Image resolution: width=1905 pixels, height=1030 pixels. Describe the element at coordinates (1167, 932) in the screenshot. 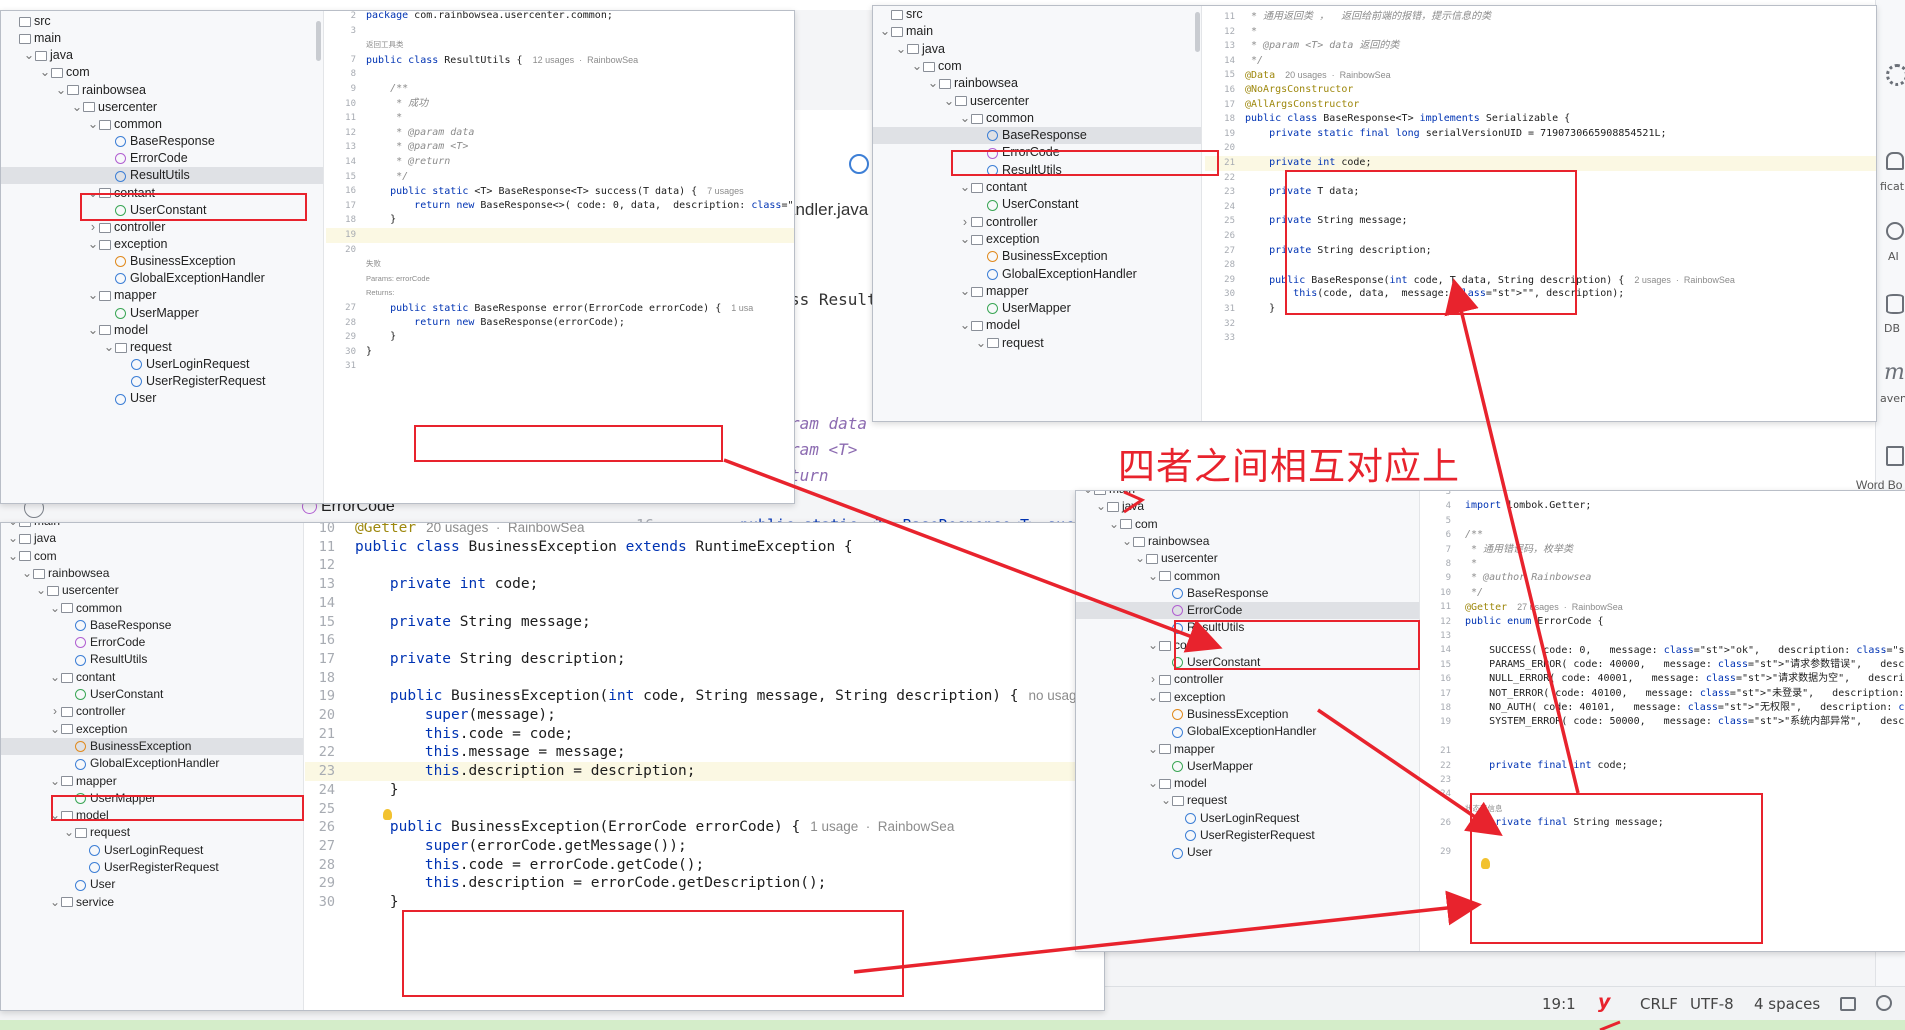

I see `arrow-businessexception-to-errorcode` at that location.